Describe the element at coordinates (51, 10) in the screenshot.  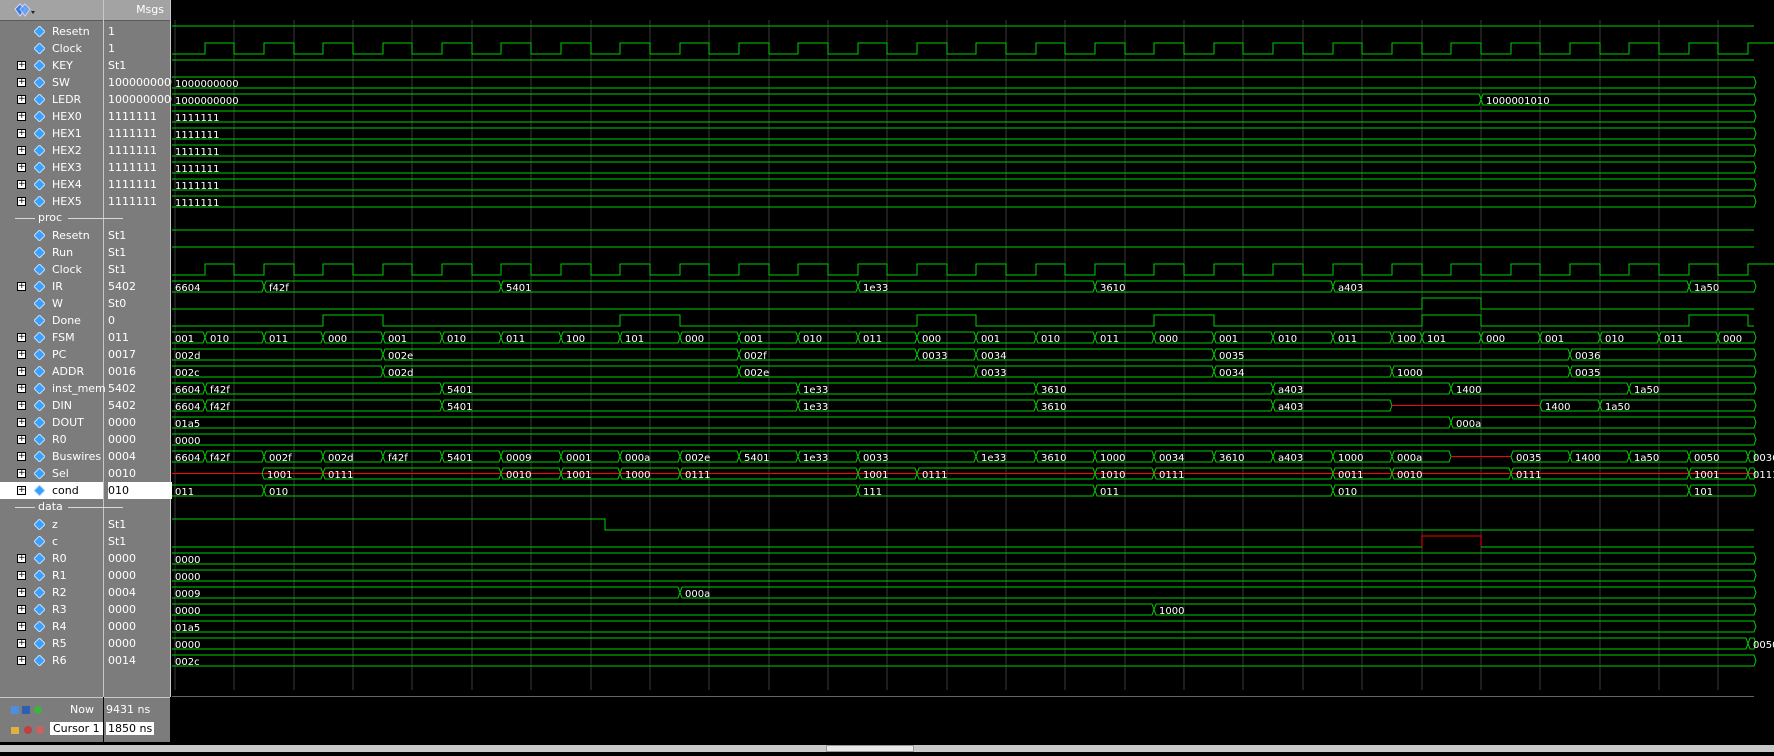
I see `names-header` at that location.